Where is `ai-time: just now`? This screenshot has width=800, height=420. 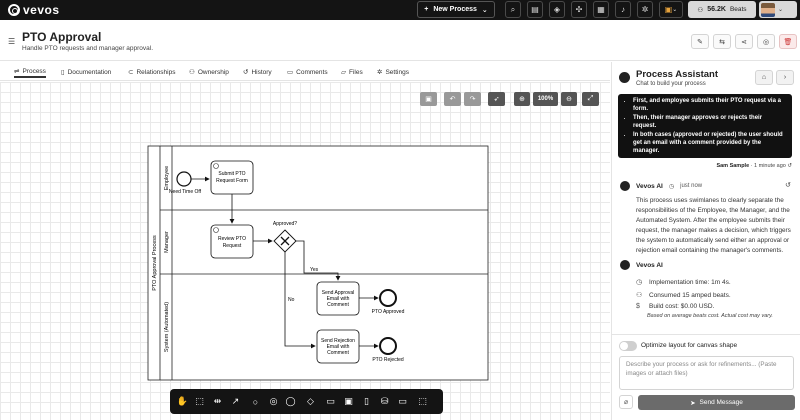 ai-time: just now is located at coordinates (691, 186).